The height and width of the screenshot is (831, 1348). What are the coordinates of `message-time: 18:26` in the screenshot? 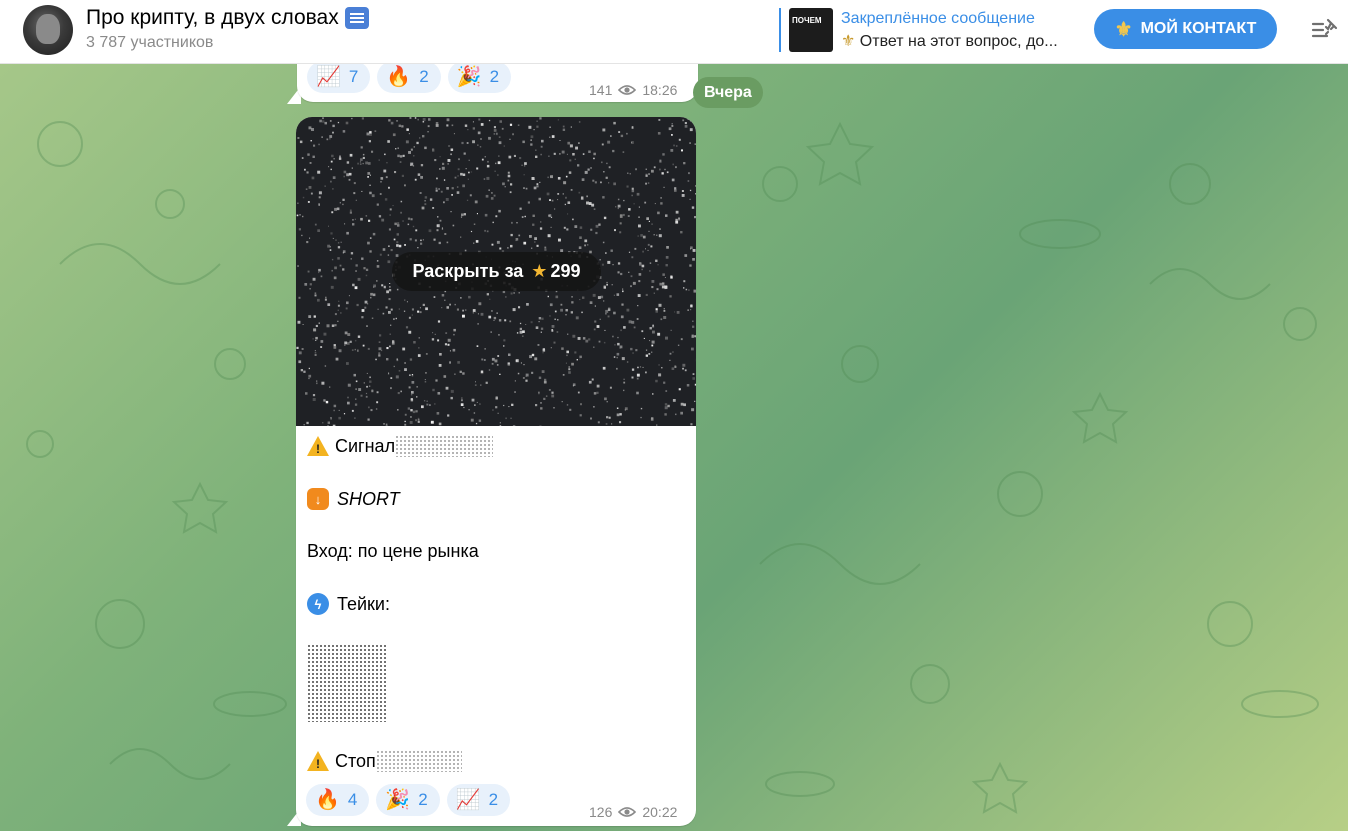 It's located at (660, 90).